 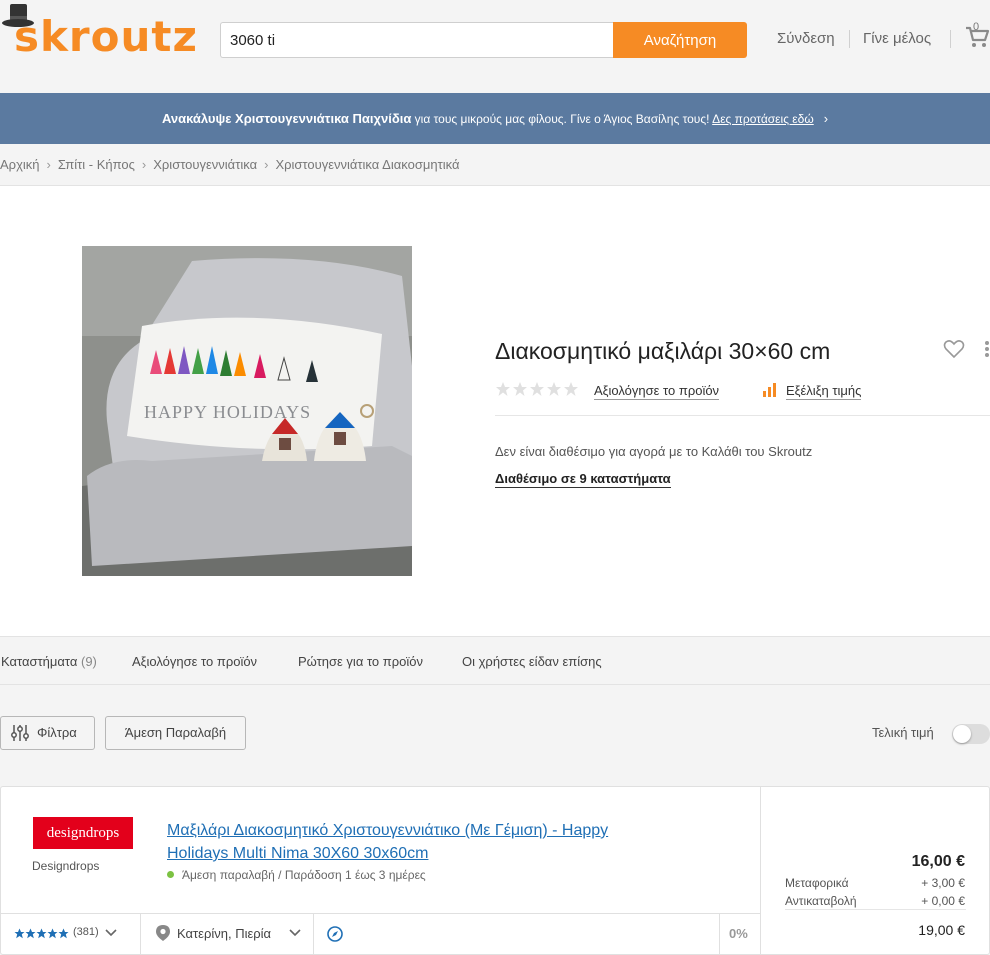 What do you see at coordinates (938, 862) in the screenshot?
I see `offer-price: 16,00 €` at bounding box center [938, 862].